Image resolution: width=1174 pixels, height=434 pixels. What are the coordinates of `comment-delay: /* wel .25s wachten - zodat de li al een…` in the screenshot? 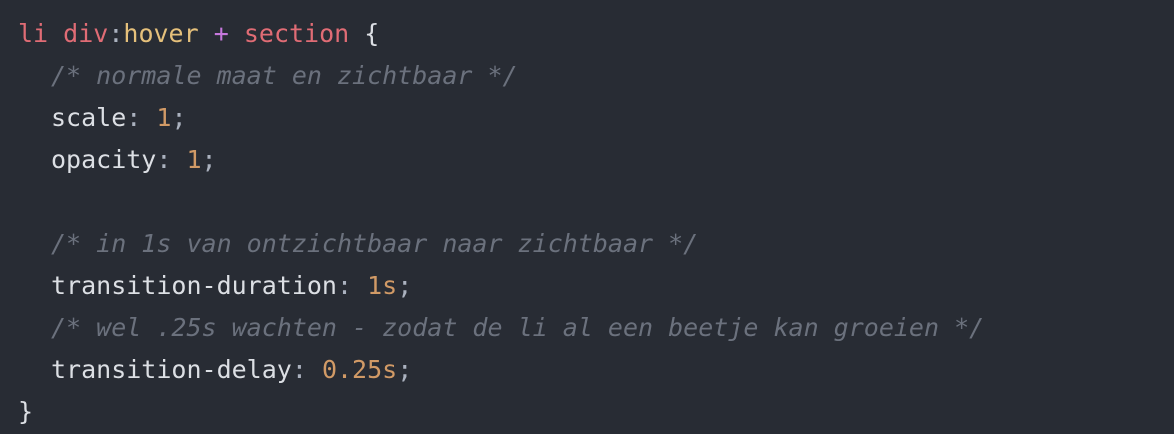 It's located at (518, 327).